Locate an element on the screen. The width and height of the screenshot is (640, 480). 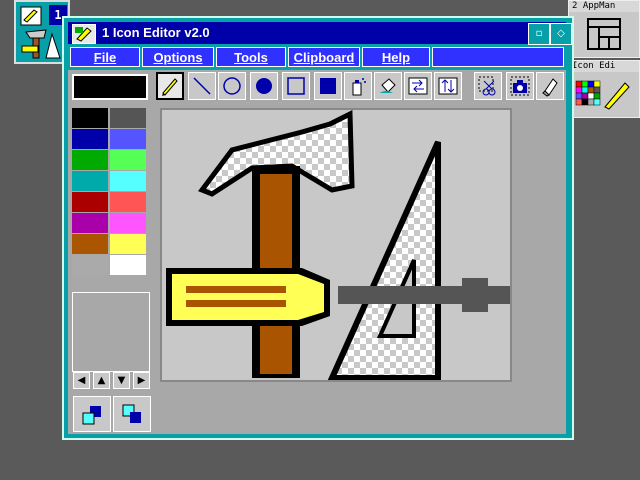
swap-tool-button is located at coordinates (418, 86).